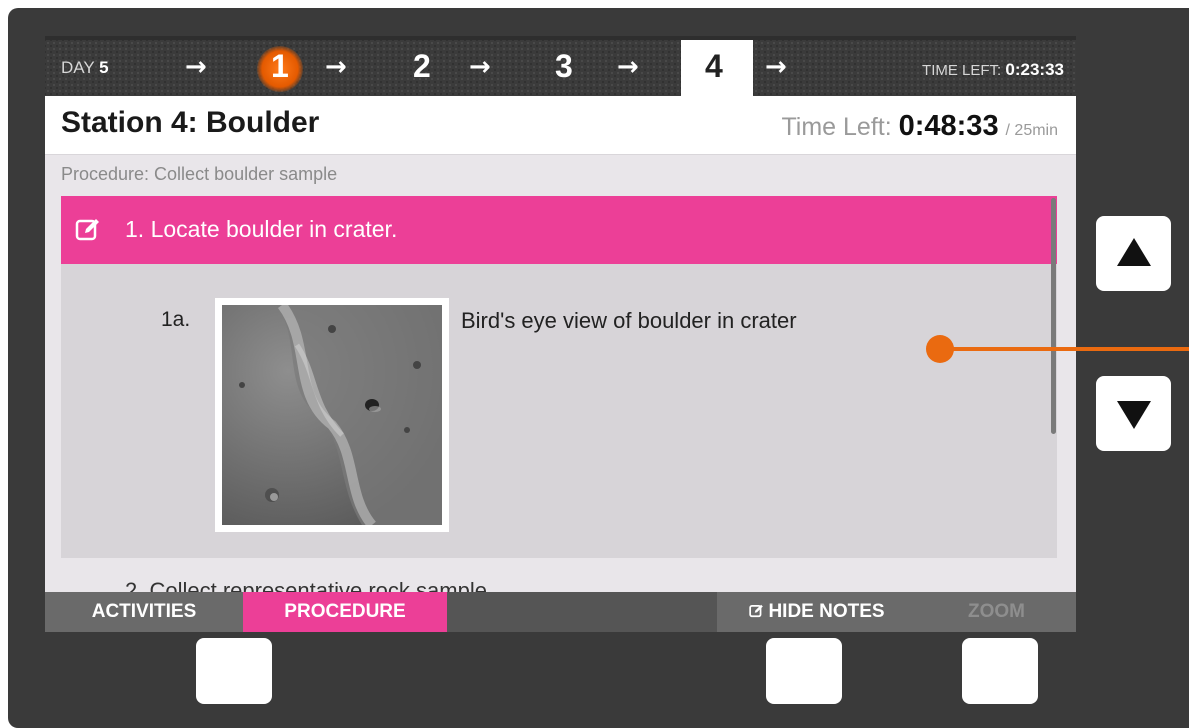 The image size is (1189, 728). I want to click on step-4-tab: 4, so click(717, 70).